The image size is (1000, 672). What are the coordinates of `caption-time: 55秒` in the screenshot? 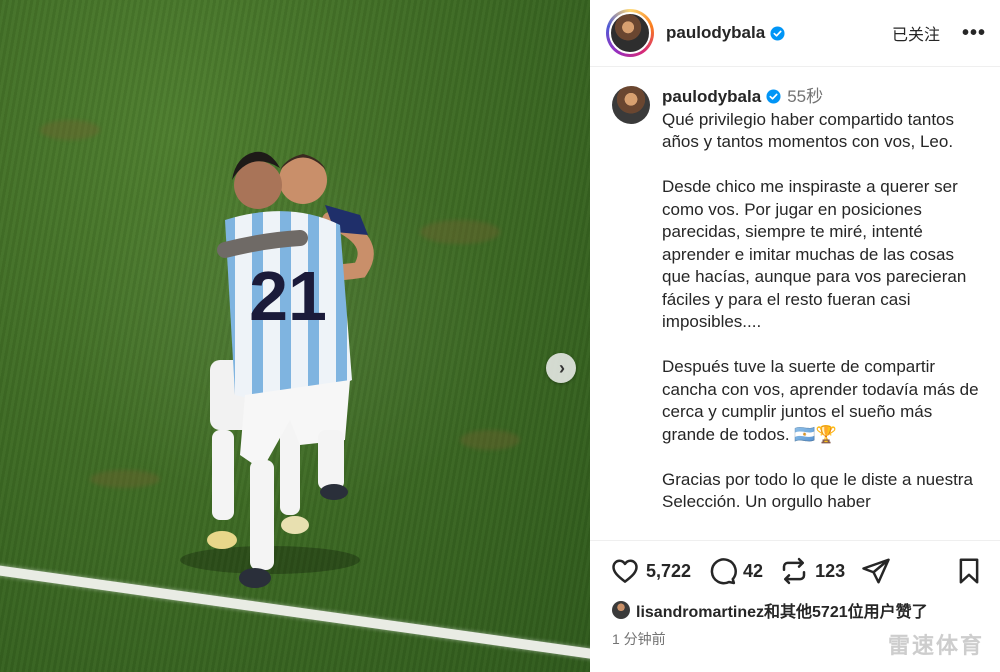 It's located at (805, 96).